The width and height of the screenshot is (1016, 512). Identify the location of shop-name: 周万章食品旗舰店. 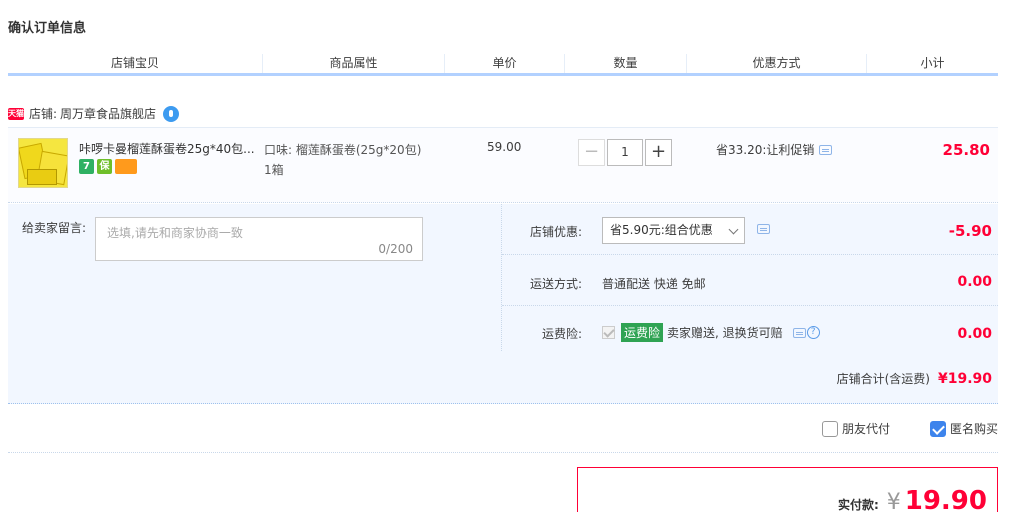
(108, 113).